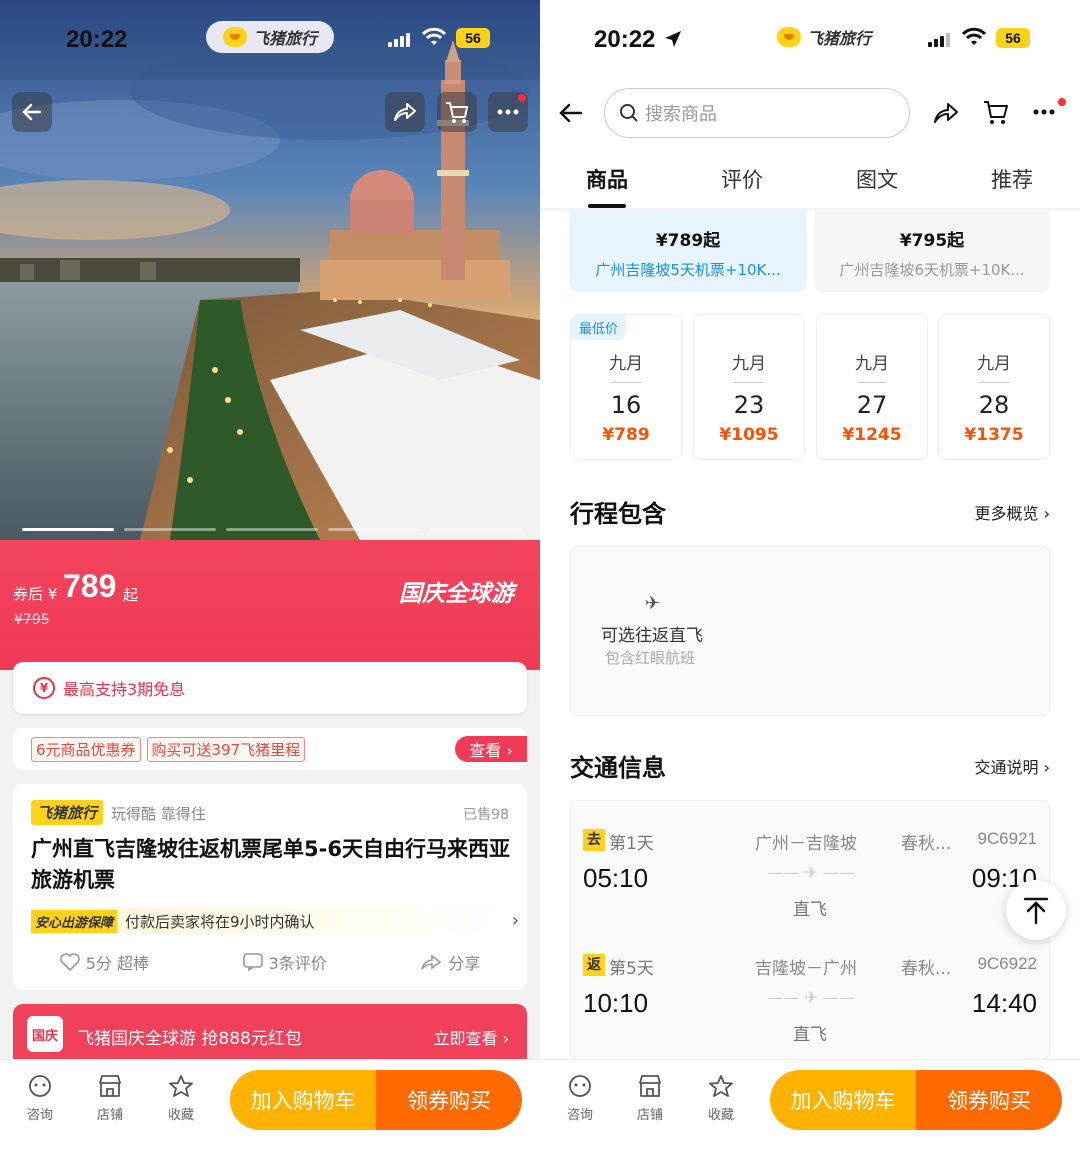  Describe the element at coordinates (515, 920) in the screenshot. I see `chevron-right-icon: ›` at that location.